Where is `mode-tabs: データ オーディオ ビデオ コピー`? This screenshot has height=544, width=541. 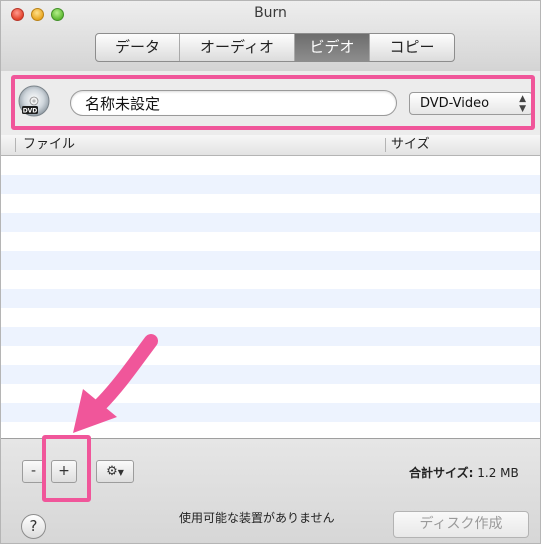 mode-tabs: データ オーディオ ビデオ コピー is located at coordinates (275, 47).